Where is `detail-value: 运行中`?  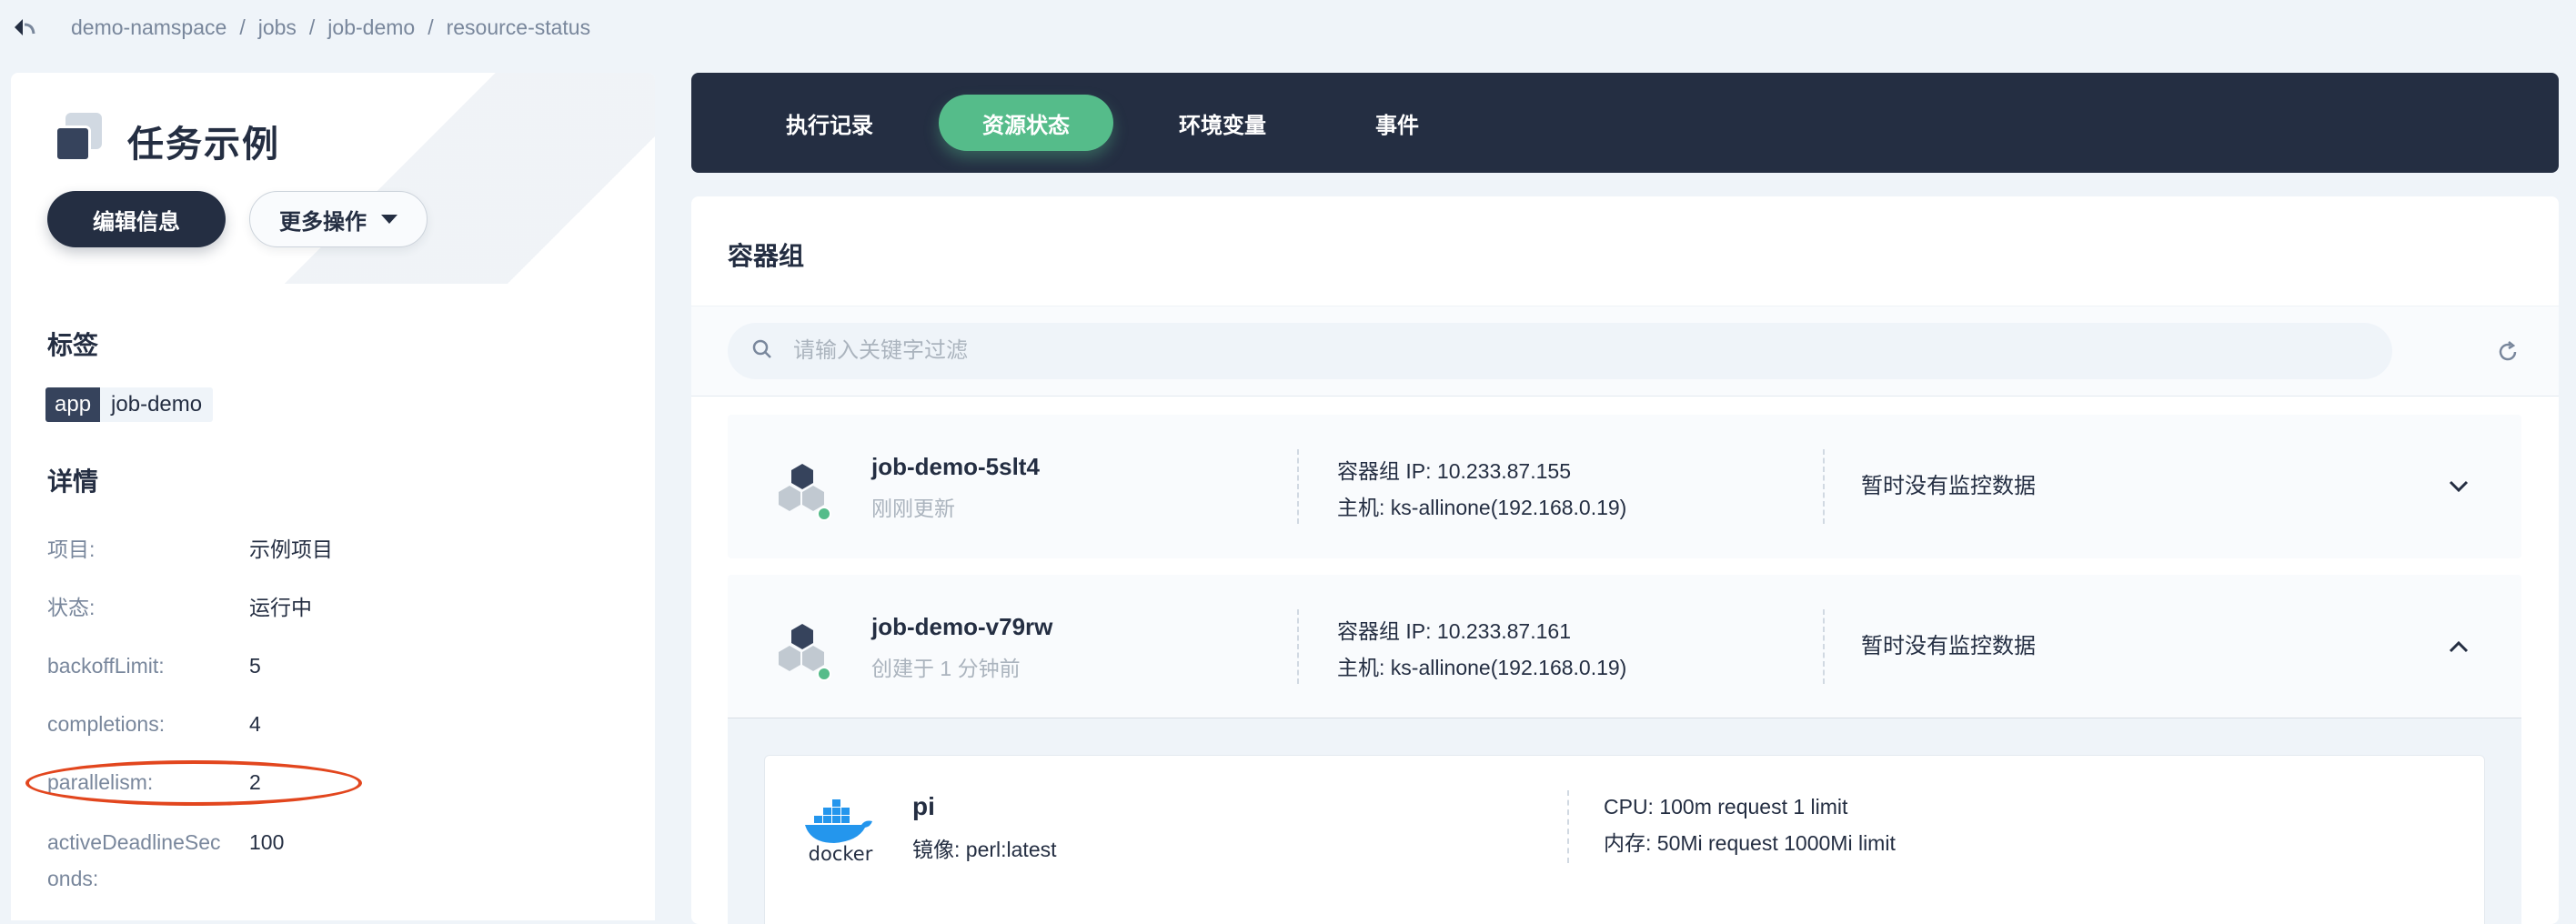
detail-value: 运行中 is located at coordinates (280, 608).